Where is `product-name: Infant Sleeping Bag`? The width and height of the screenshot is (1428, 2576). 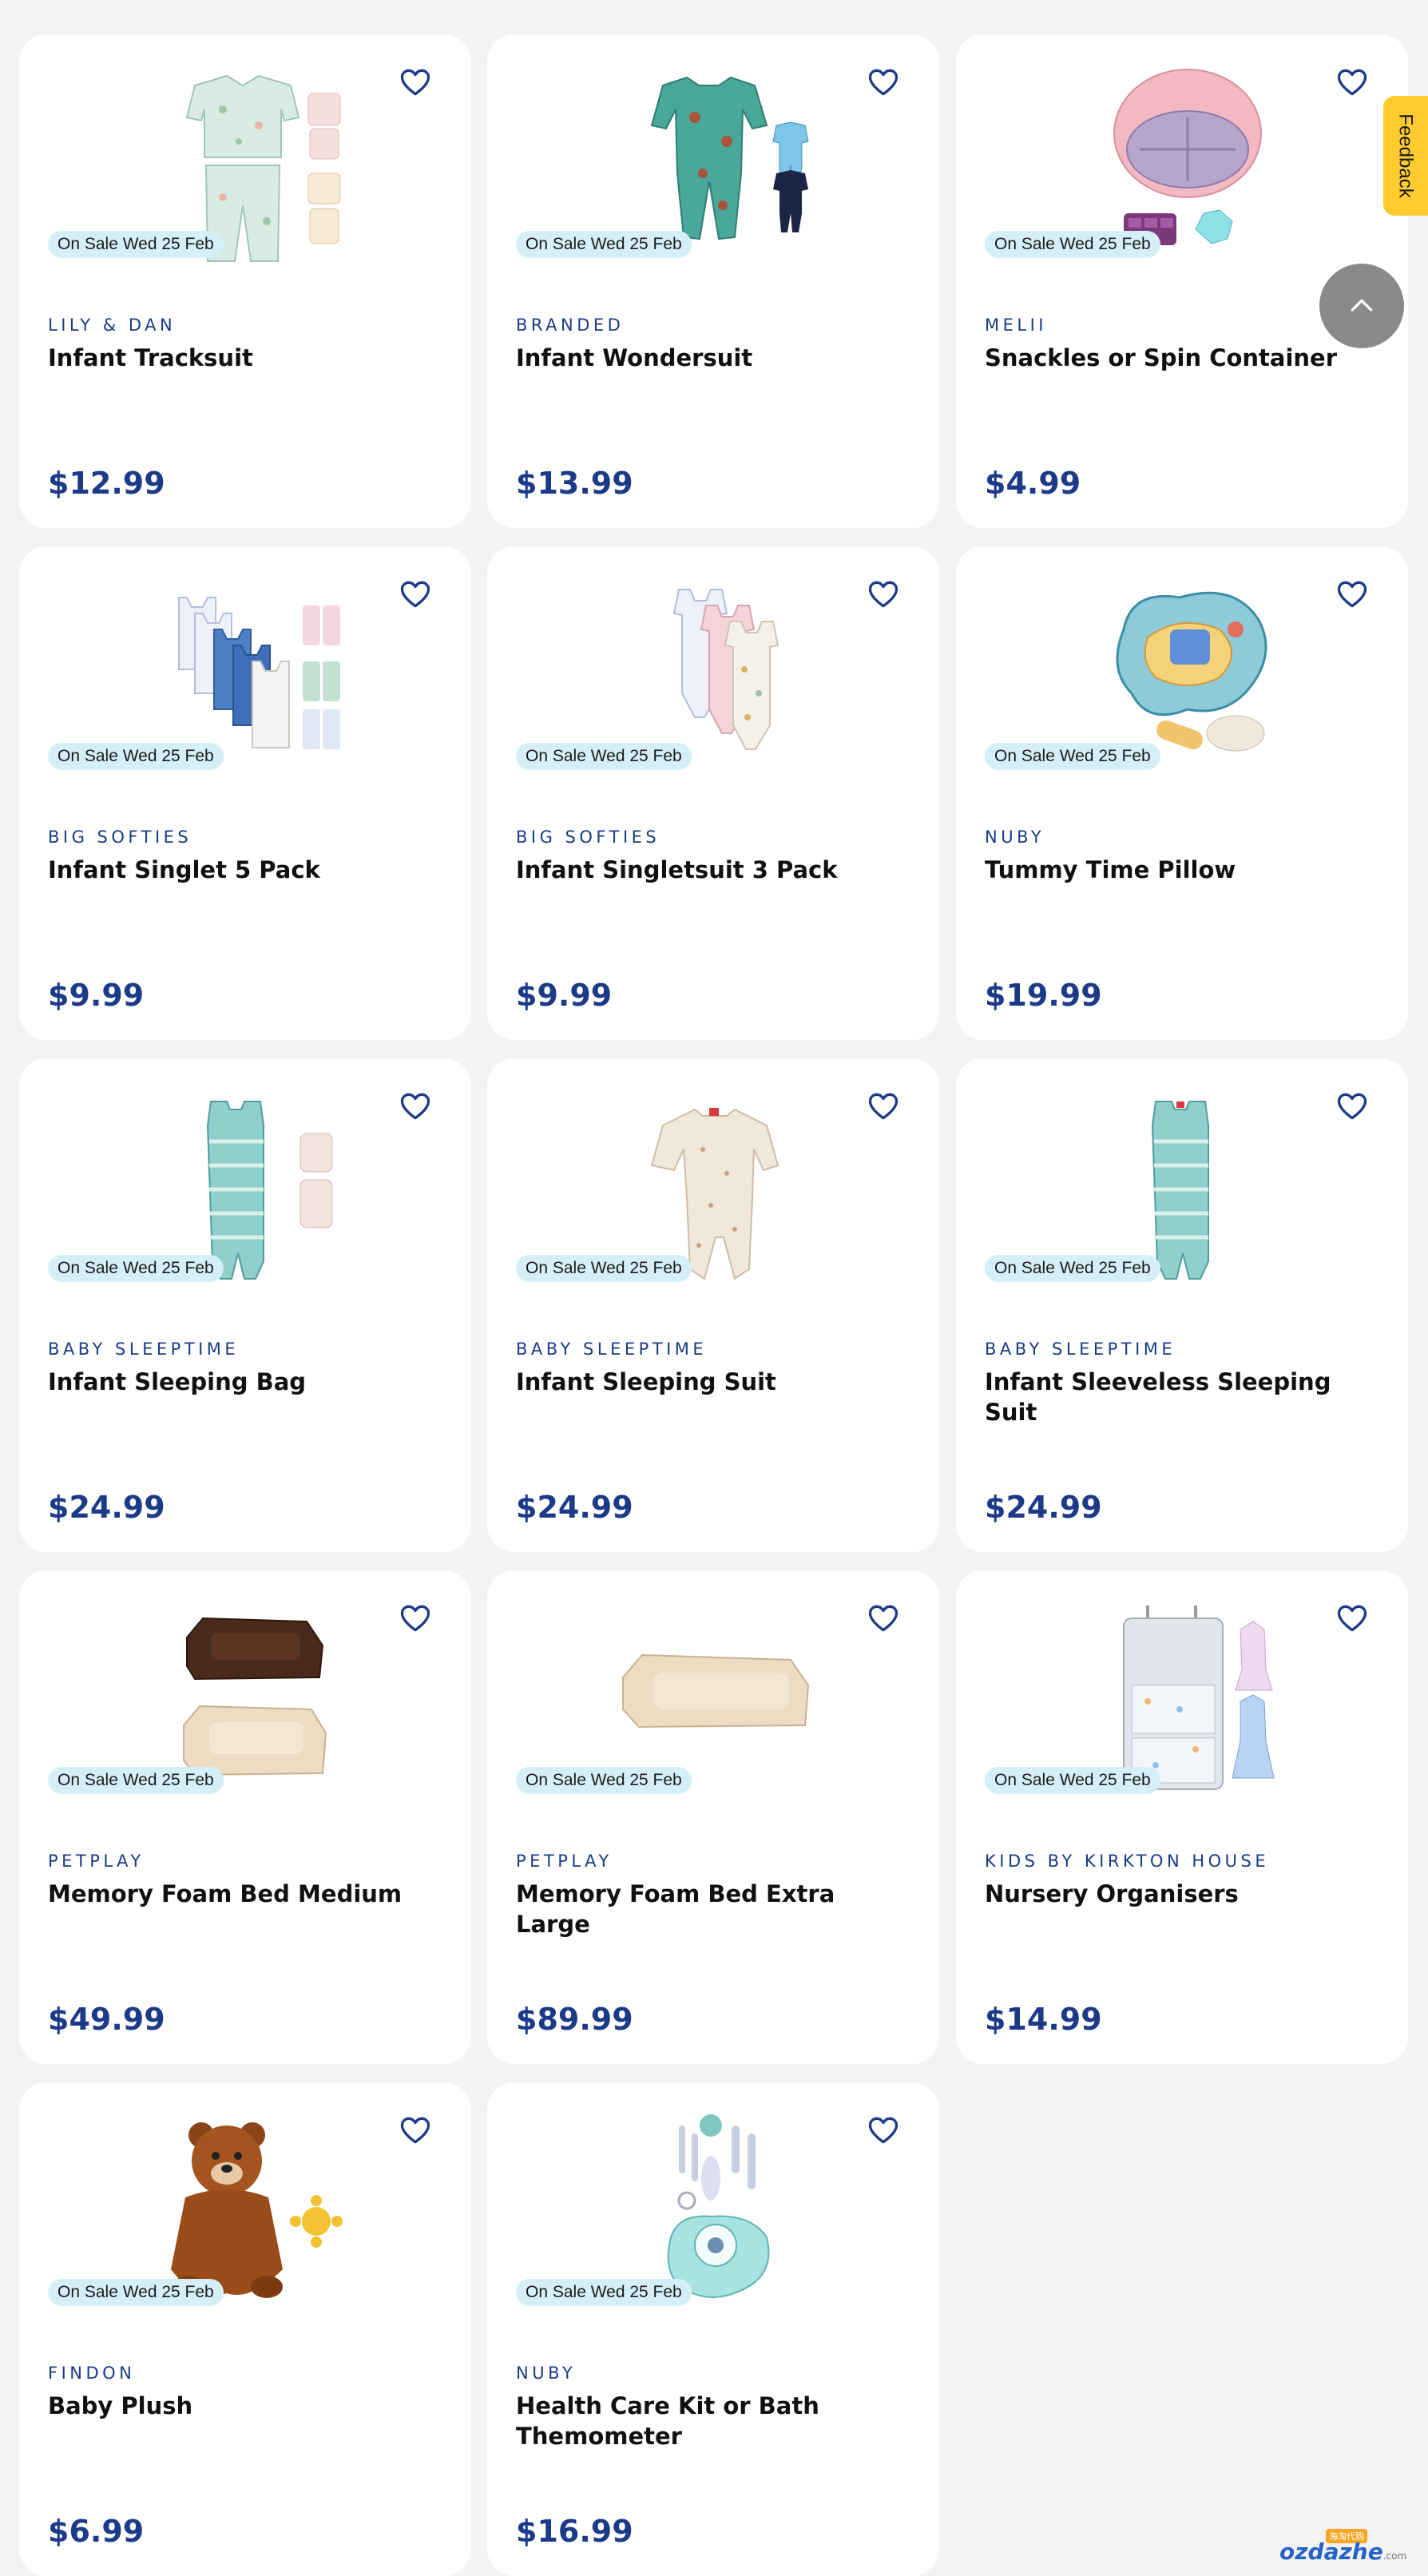
product-name: Infant Sleeping Bag is located at coordinates (247, 1382).